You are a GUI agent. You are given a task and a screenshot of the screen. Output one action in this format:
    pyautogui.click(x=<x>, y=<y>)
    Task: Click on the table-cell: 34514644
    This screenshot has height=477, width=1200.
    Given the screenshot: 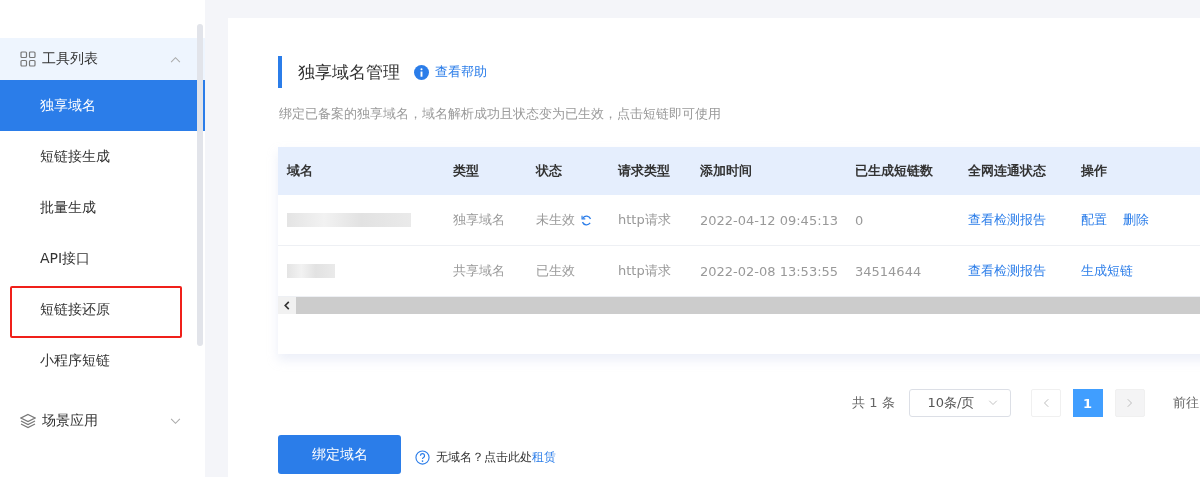 What is the action you would take?
    pyautogui.click(x=888, y=271)
    